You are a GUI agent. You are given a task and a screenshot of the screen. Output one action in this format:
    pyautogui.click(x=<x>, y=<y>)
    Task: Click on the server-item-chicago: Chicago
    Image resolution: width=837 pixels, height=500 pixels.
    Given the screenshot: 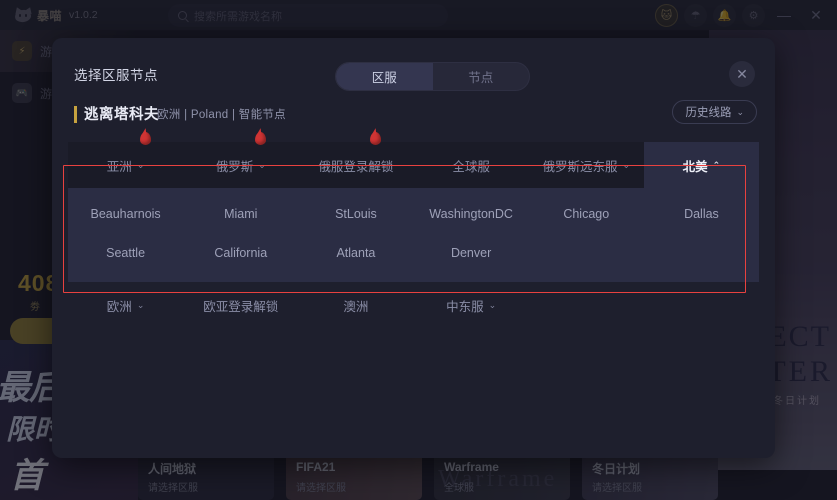 What is the action you would take?
    pyautogui.click(x=586, y=213)
    